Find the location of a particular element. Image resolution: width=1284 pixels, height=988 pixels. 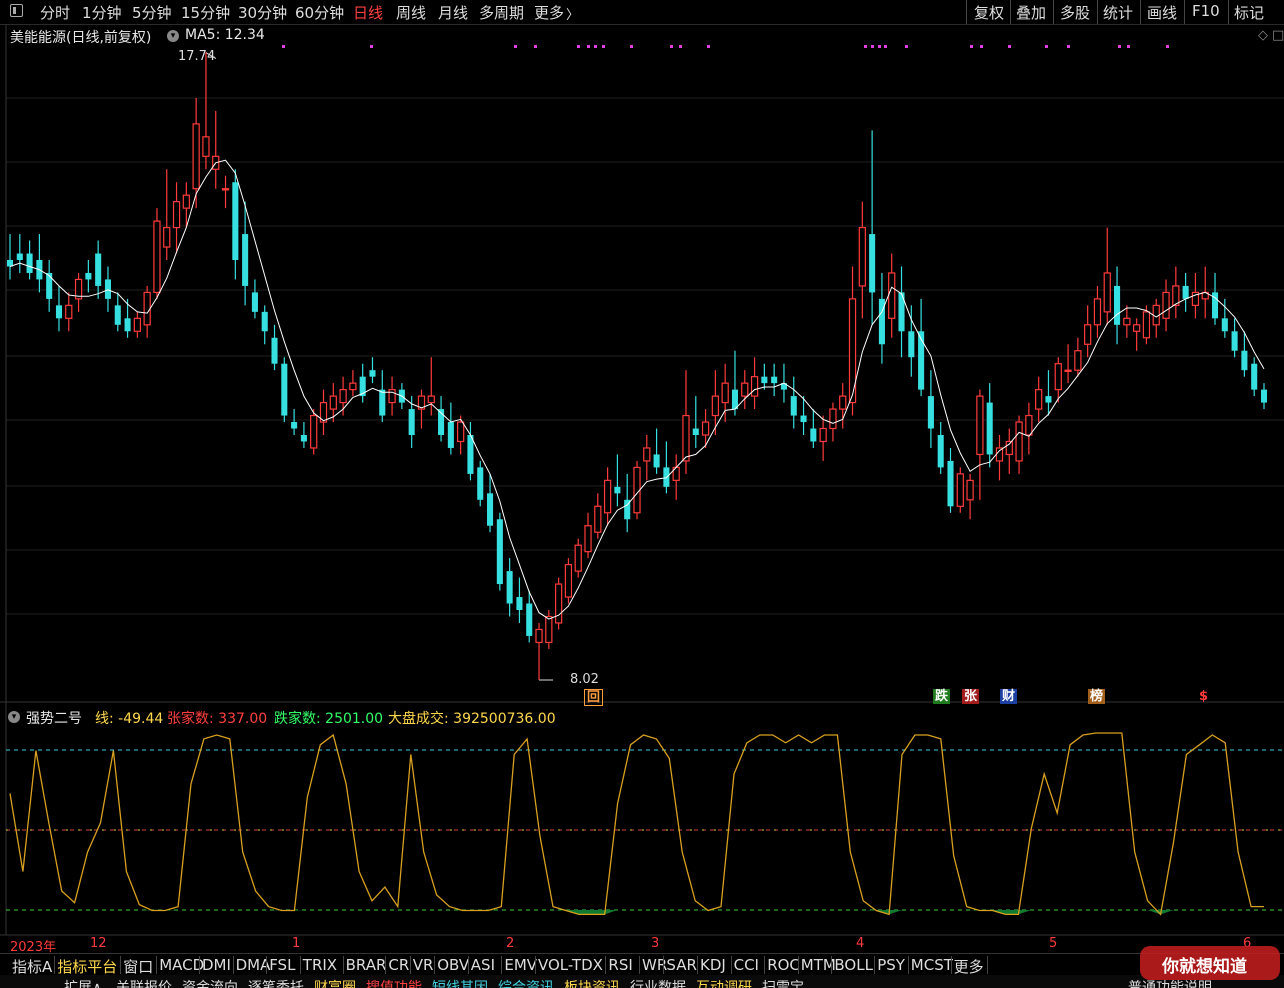

indicator-tab-3: MACD is located at coordinates (181, 965).